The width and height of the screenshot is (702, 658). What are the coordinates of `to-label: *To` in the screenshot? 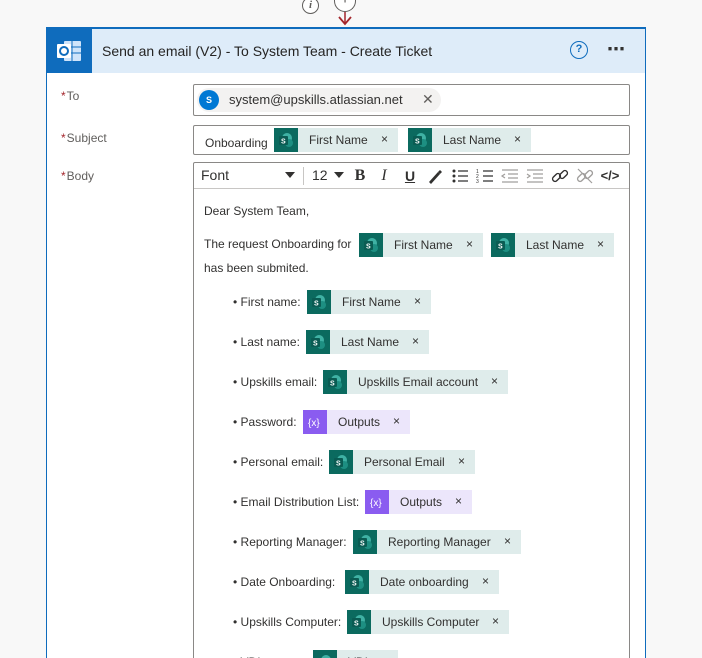 It's located at (70, 96).